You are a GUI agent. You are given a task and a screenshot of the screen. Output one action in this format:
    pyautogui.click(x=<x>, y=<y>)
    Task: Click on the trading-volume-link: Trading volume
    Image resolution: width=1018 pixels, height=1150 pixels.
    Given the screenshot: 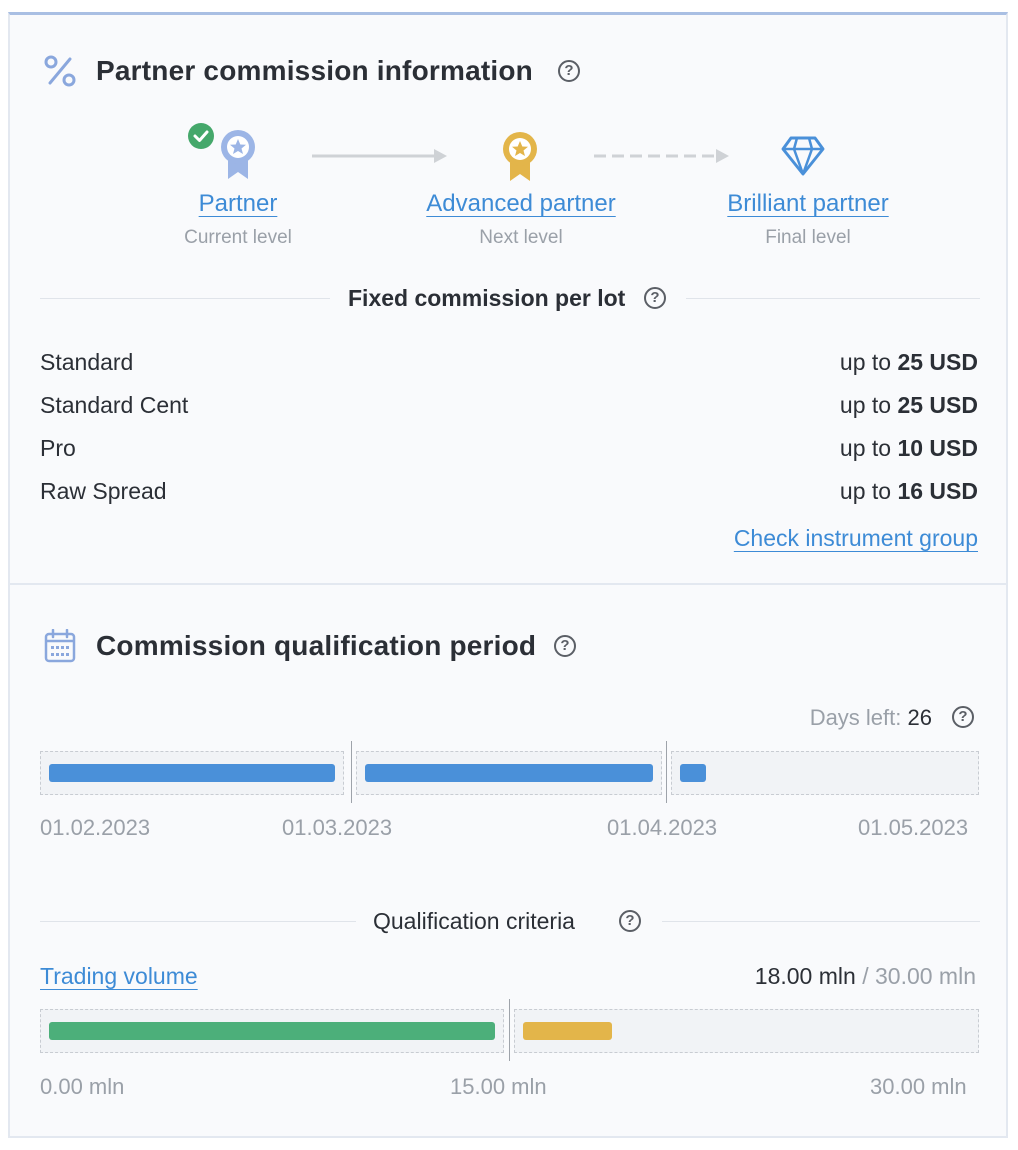 What is the action you would take?
    pyautogui.click(x=119, y=976)
    